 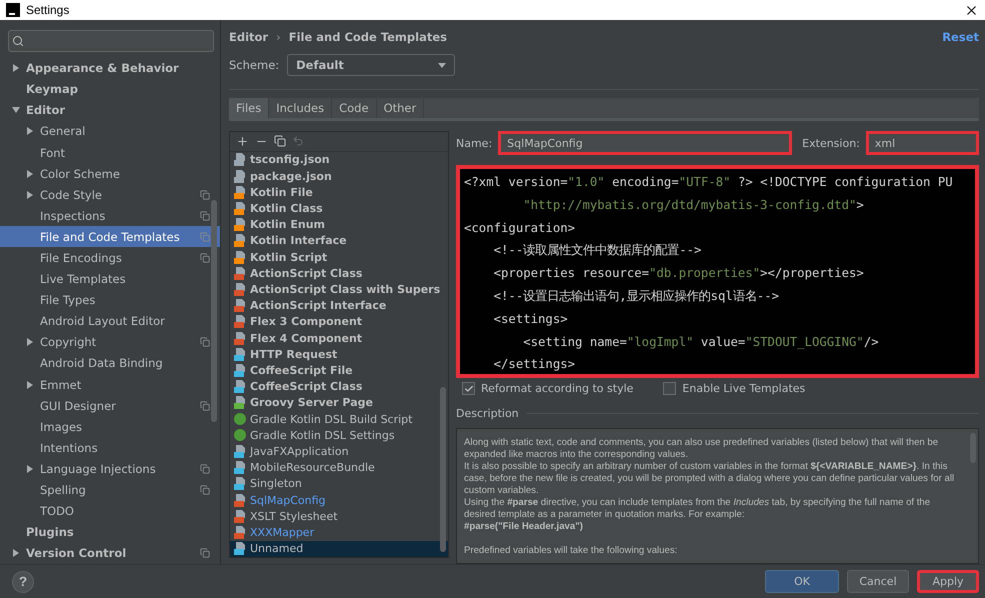 What do you see at coordinates (339, 516) in the screenshot?
I see `template-item: XSLT Stylesheet` at bounding box center [339, 516].